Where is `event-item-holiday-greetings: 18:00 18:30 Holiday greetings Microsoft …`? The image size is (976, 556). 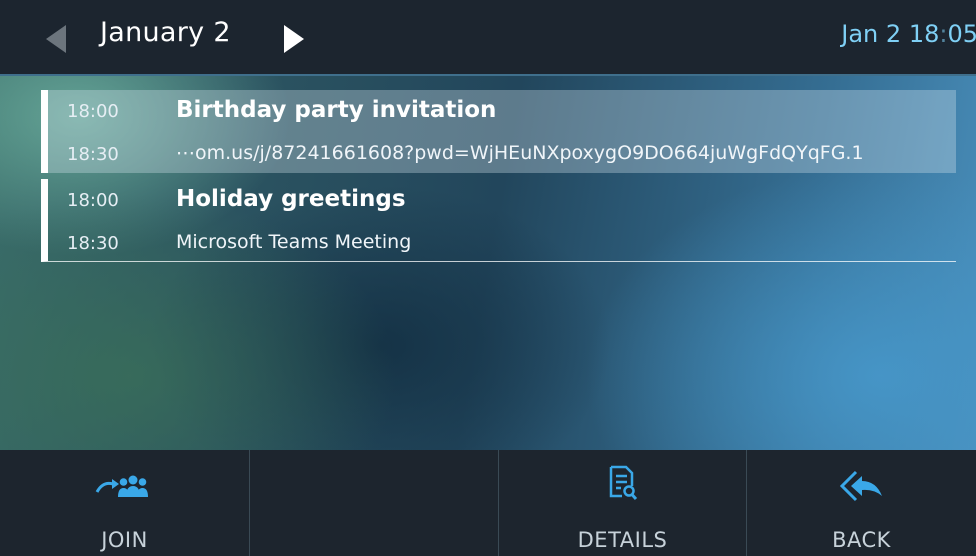 event-item-holiday-greetings: 18:00 18:30 Holiday greetings Microsoft … is located at coordinates (498, 220).